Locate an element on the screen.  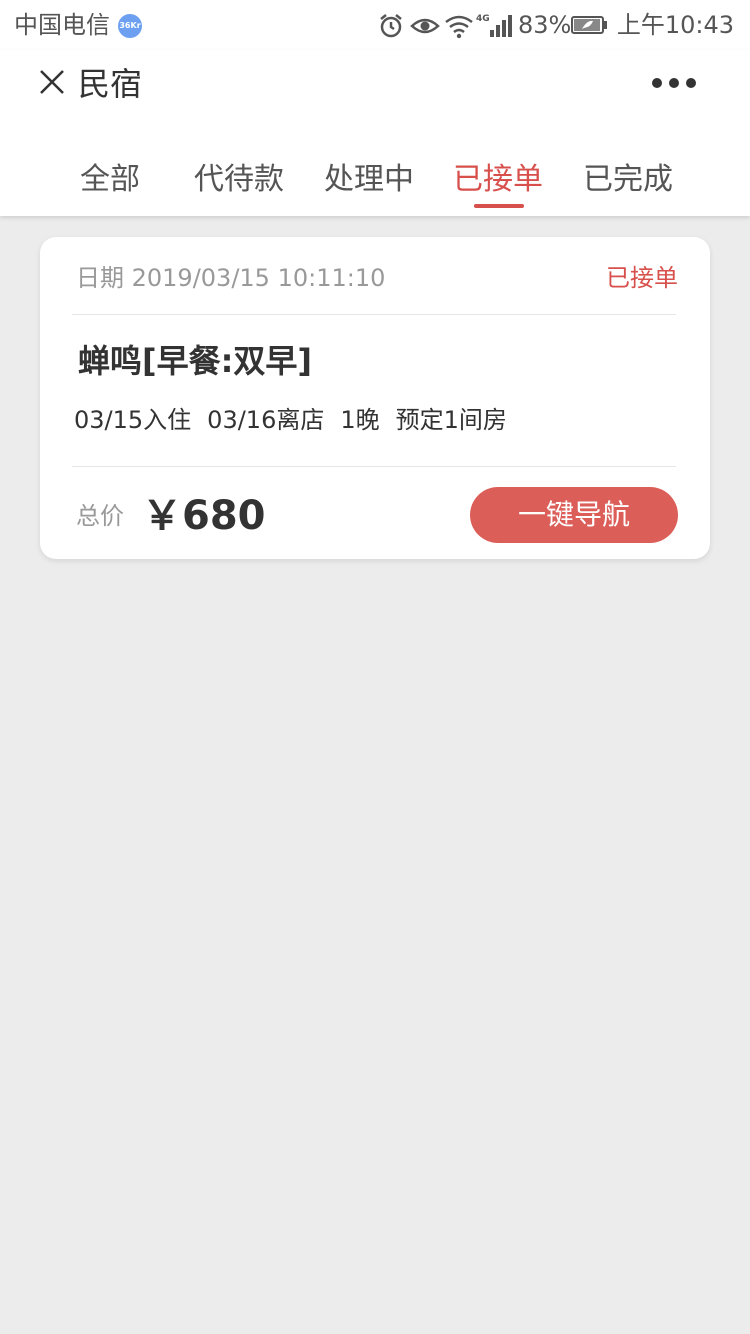
network-type: 4G is located at coordinates (483, 19).